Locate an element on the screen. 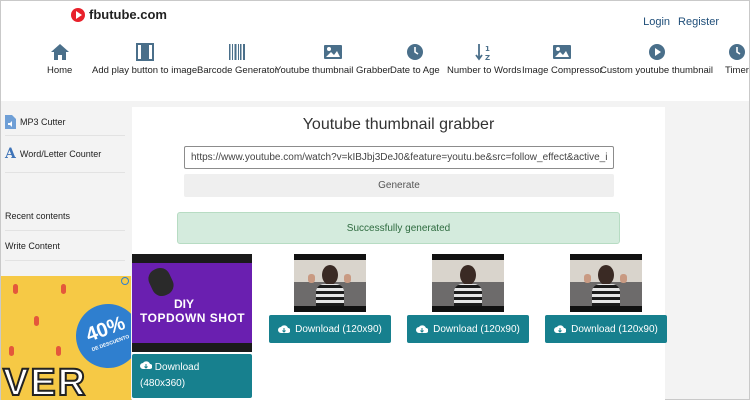  audio-file-icon is located at coordinates (10, 122).